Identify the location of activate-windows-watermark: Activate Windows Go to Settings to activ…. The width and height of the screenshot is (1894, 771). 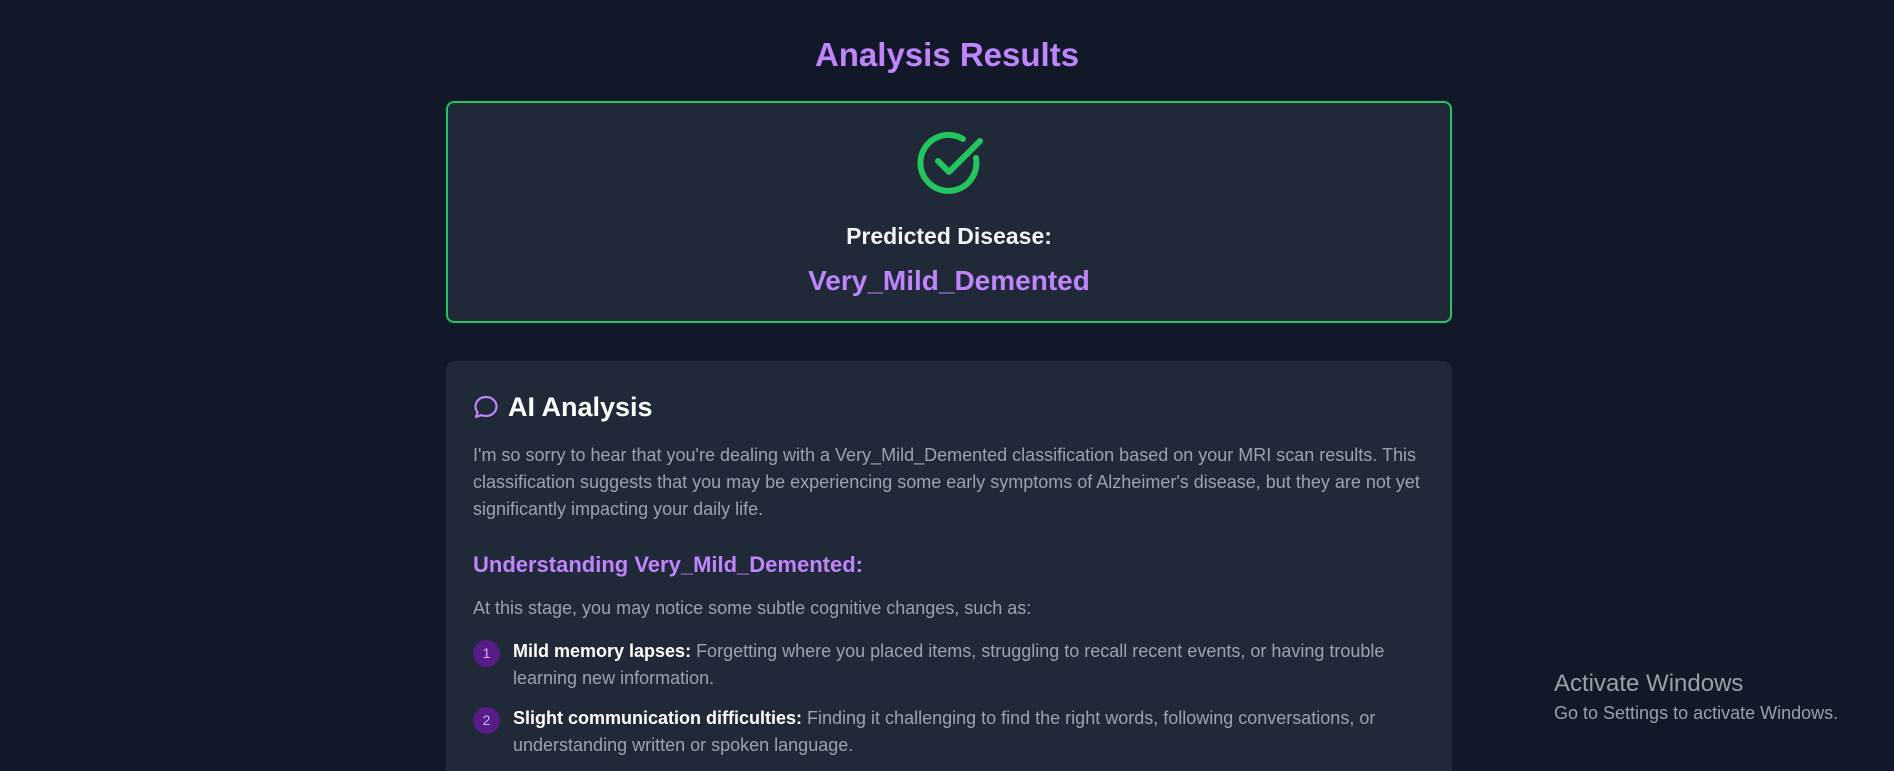
(1696, 697).